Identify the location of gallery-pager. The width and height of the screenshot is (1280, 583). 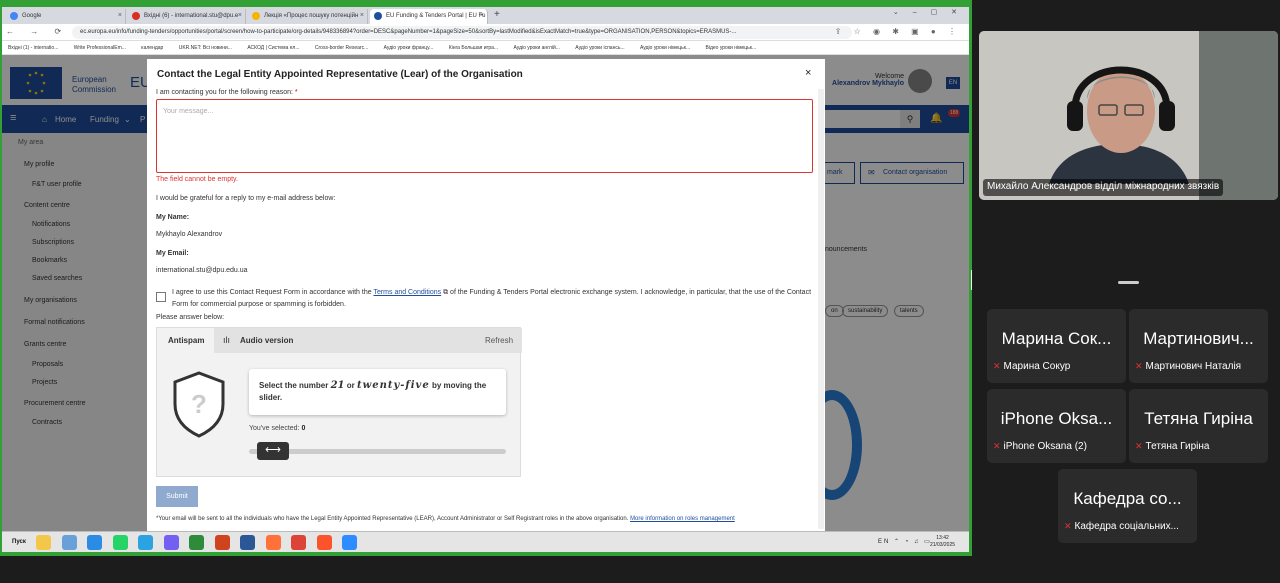
(1128, 282).